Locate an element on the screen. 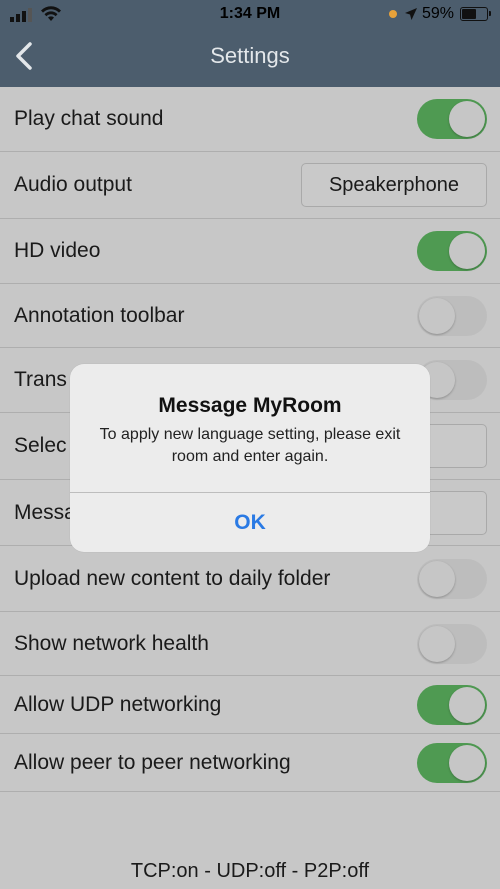 Image resolution: width=500 pixels, height=889 pixels. alert-title: Message MyRoom is located at coordinates (250, 405).